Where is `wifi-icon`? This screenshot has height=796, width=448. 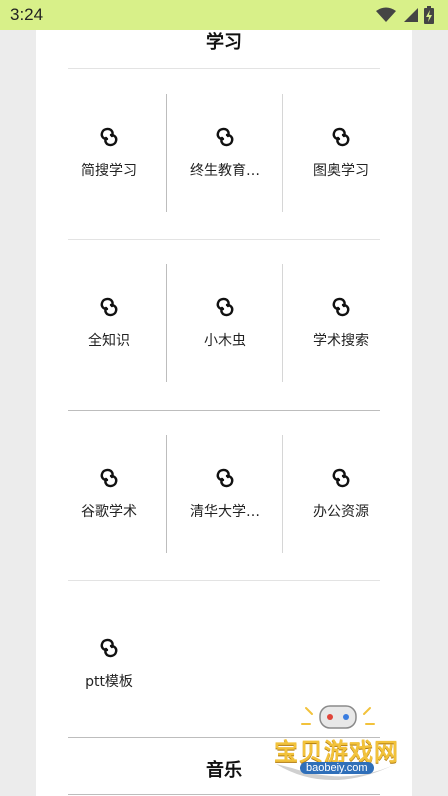 wifi-icon is located at coordinates (386, 14).